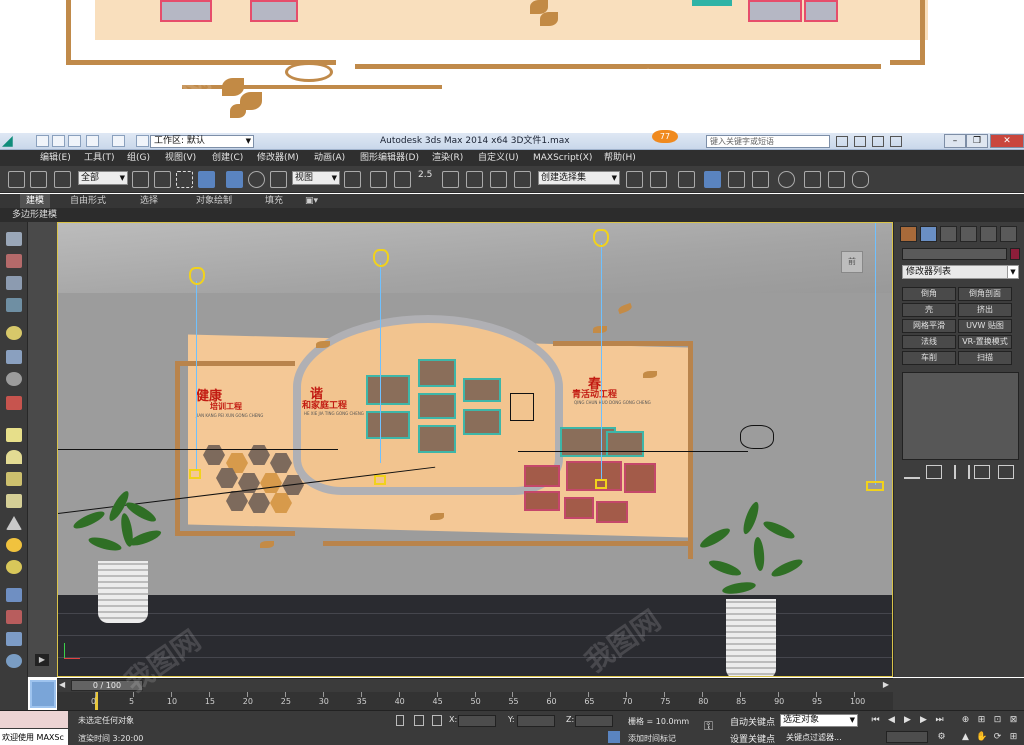 Image resolution: width=1024 pixels, height=745 pixels. What do you see at coordinates (860, 179) in the screenshot?
I see `teapot-icon` at bounding box center [860, 179].